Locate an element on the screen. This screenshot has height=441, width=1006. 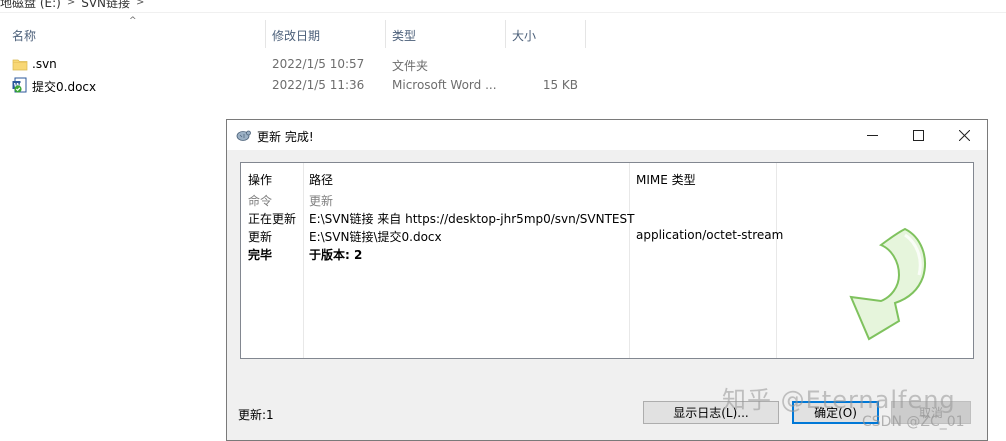
maximize-button is located at coordinates (918, 135).